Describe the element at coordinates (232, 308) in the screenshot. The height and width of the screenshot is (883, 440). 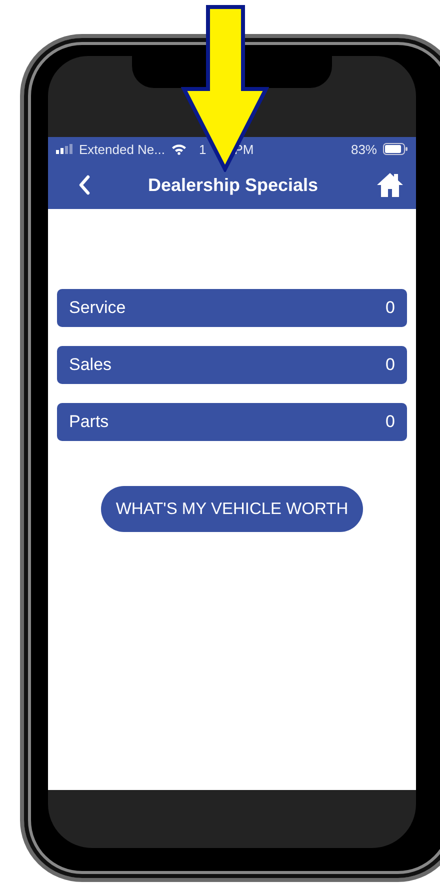
I see `category-row: Service 0` at that location.